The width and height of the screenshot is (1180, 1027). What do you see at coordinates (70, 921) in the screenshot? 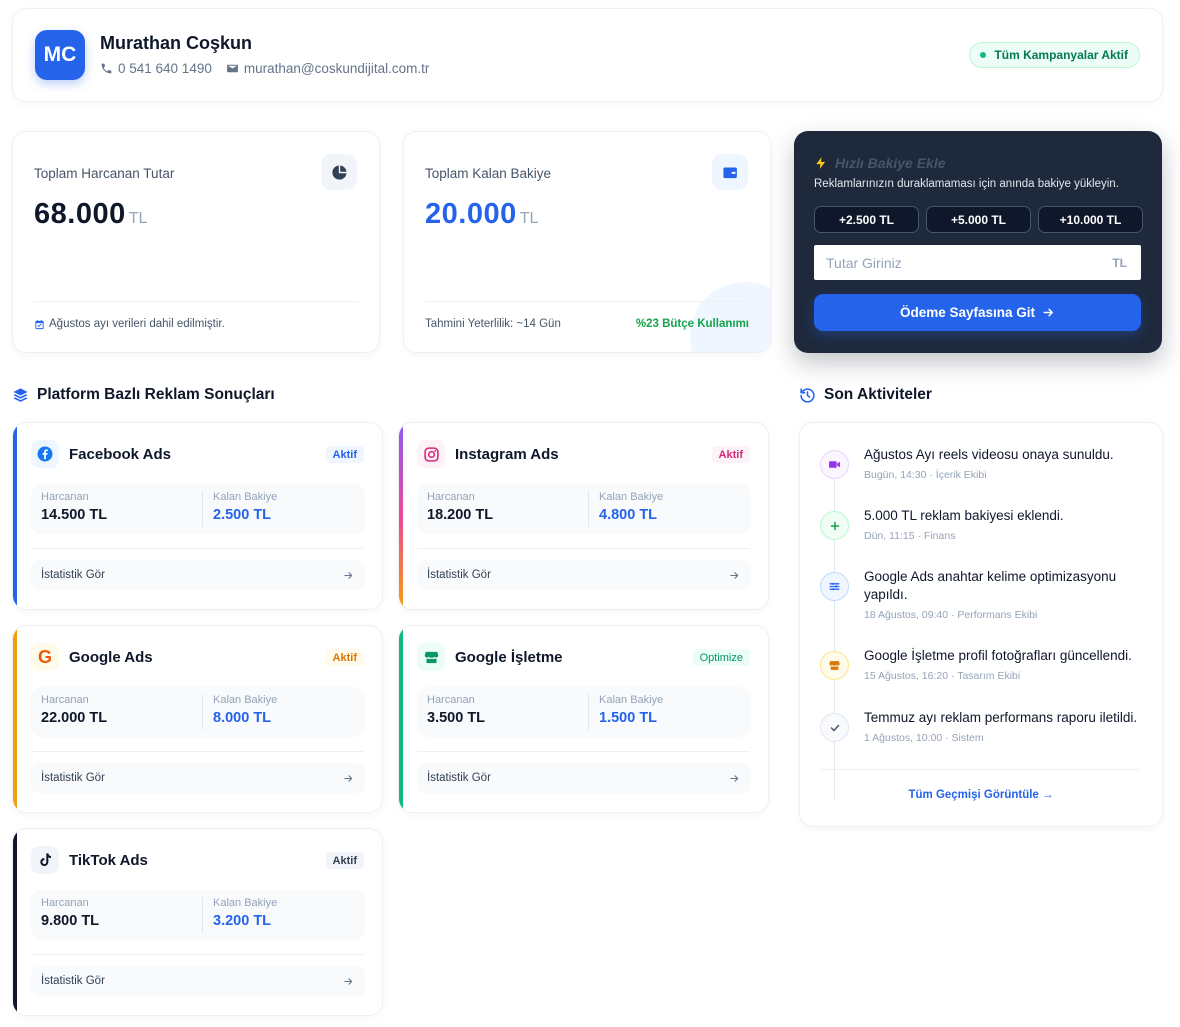
I see `spent-value: 9.800 TL` at bounding box center [70, 921].